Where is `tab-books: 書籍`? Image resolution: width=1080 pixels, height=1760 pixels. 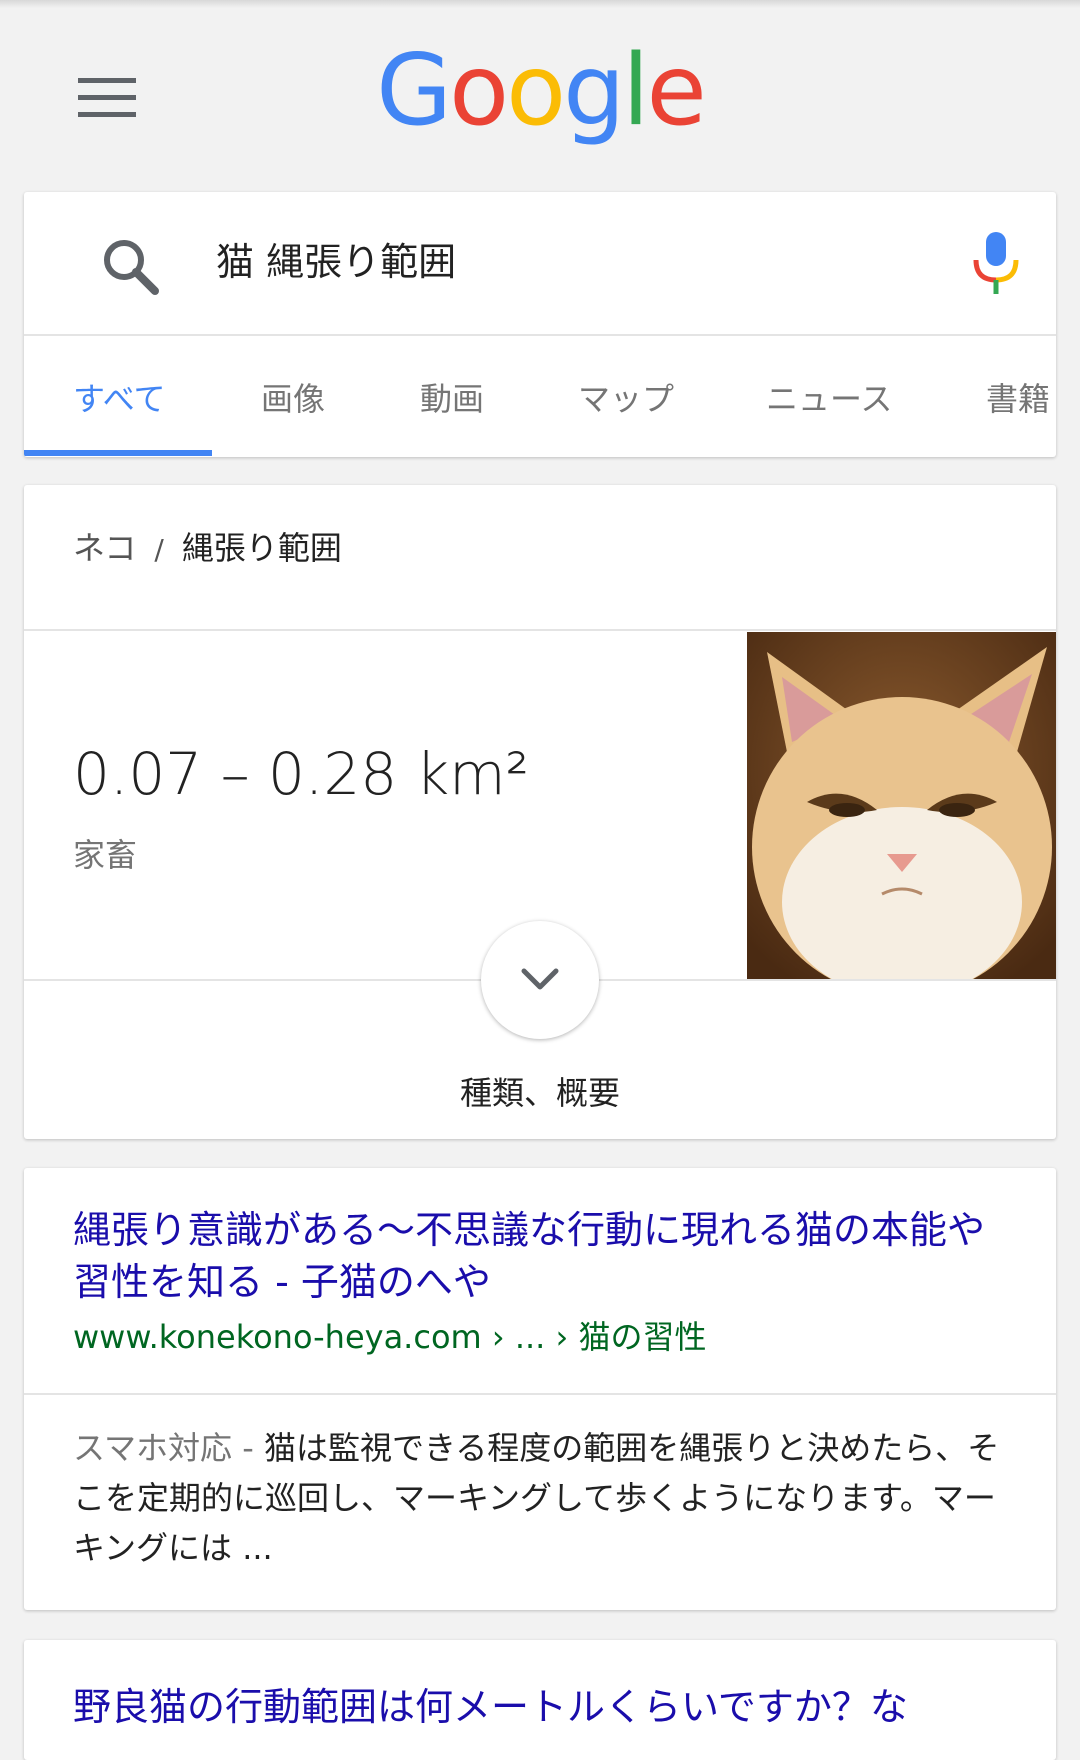
tab-books: 書籍 is located at coordinates (1018, 397).